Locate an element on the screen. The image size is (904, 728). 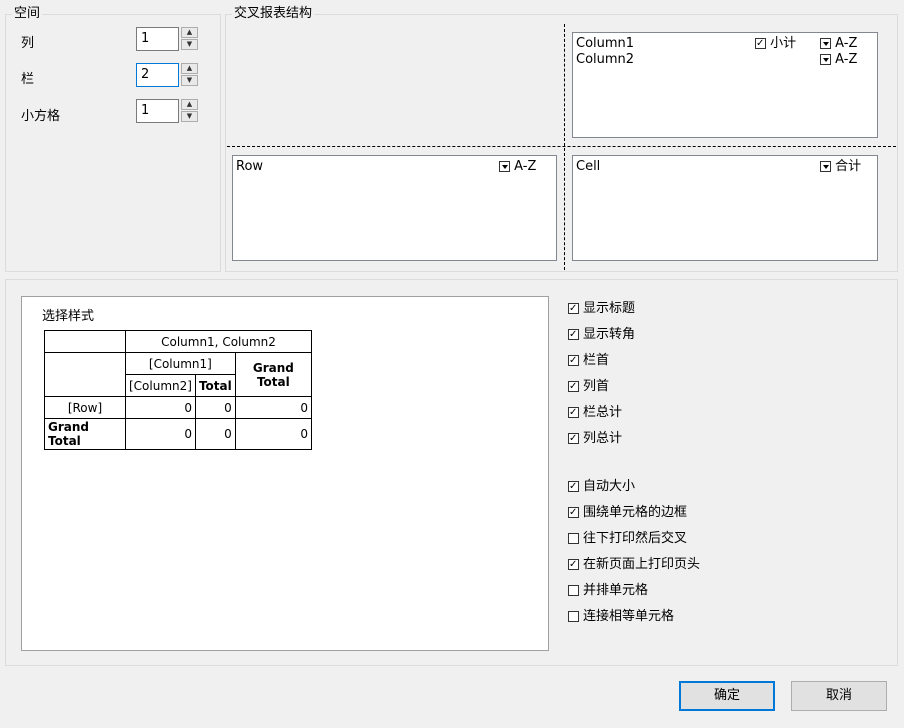
style-preview-title: 选择样式 is located at coordinates (68, 316).